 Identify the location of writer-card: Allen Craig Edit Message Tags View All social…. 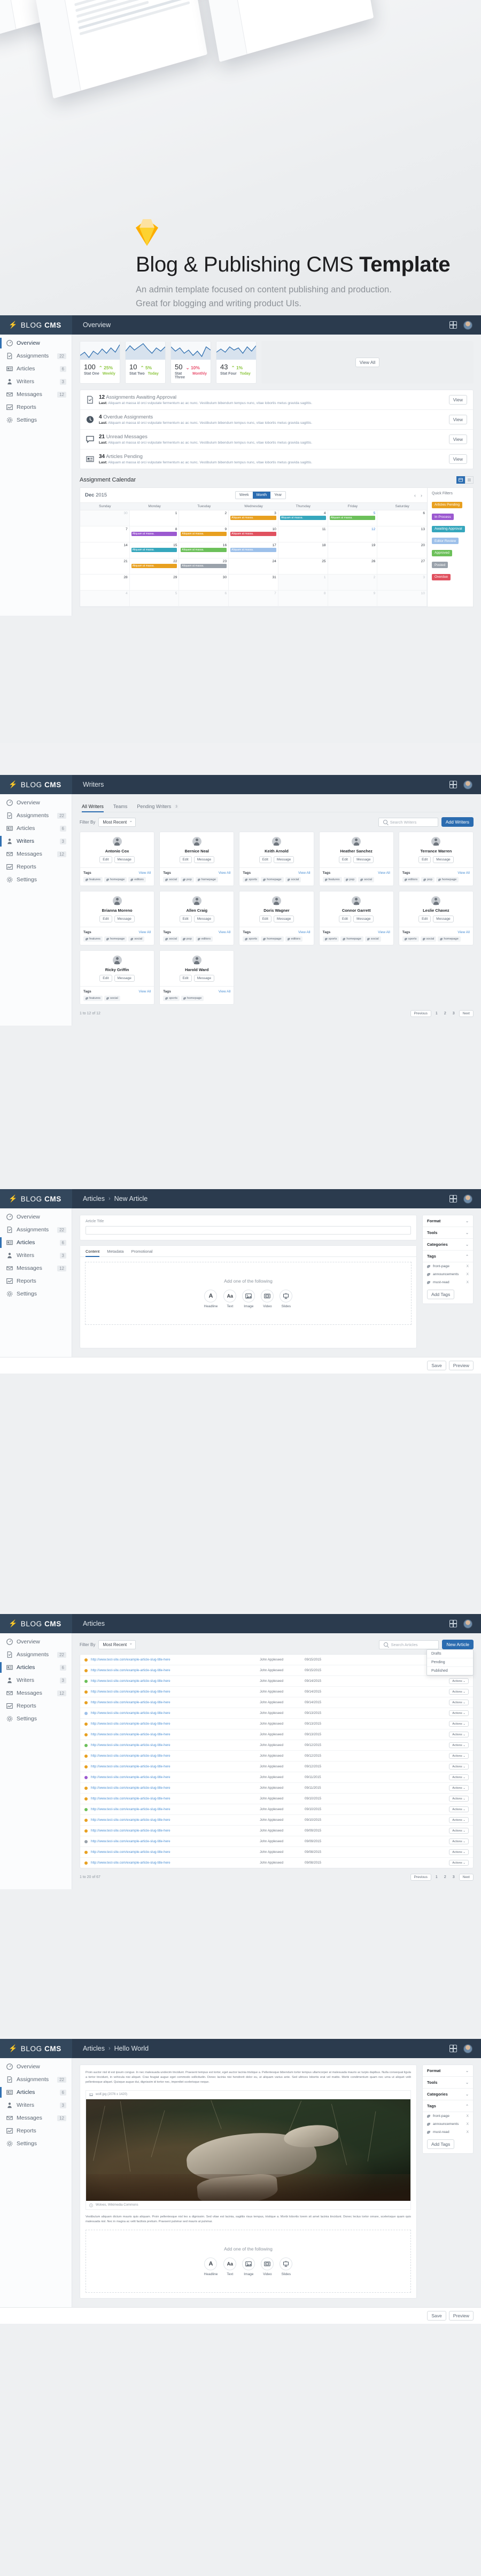
(197, 918).